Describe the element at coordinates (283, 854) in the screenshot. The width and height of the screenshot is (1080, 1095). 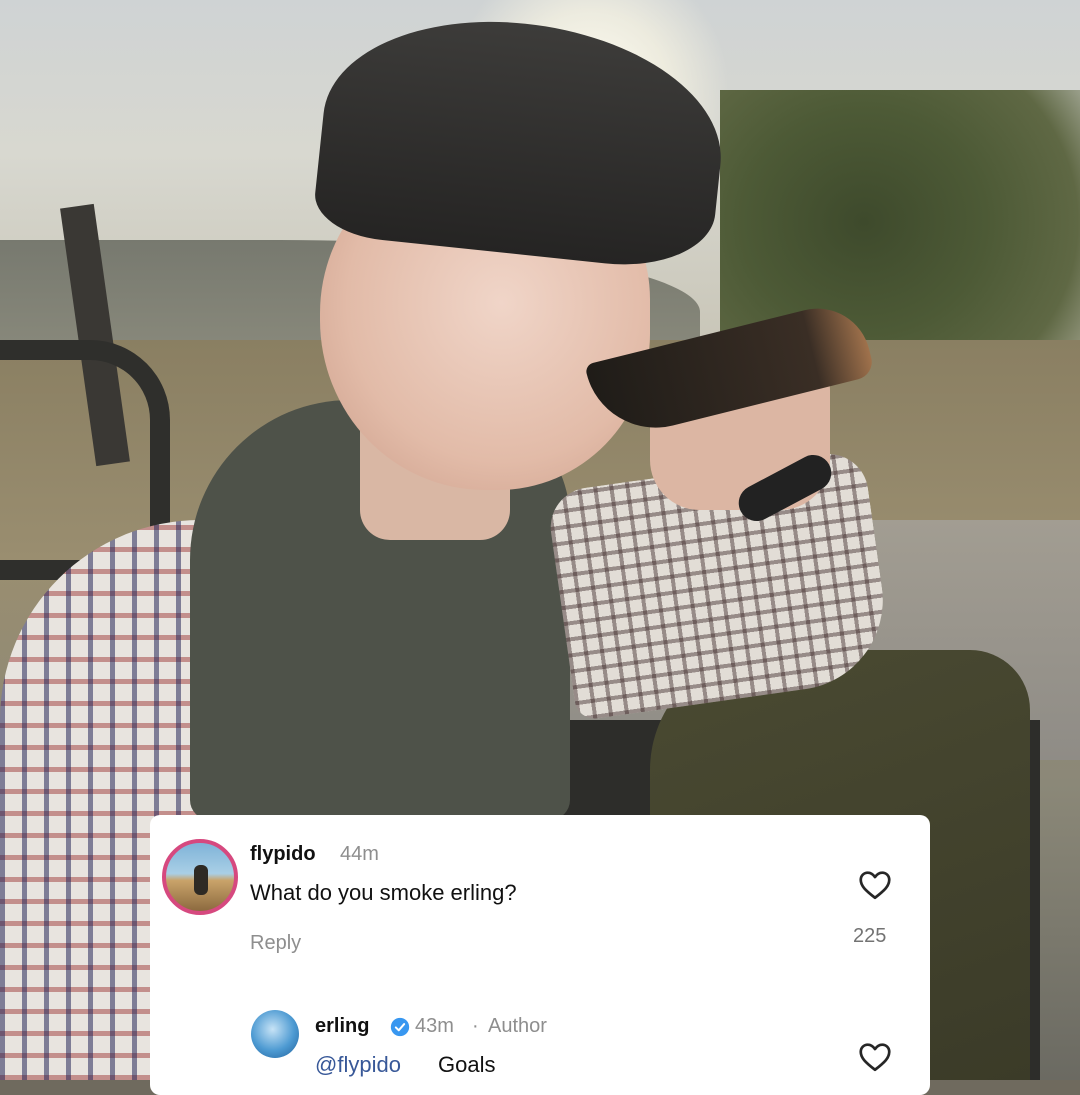
I see `comment-username: flypido` at that location.